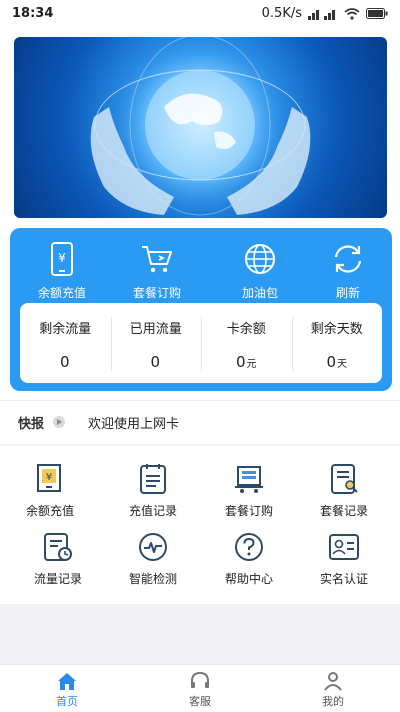 The height and width of the screenshot is (712, 400). What do you see at coordinates (248, 579) in the screenshot?
I see `grid-label: 帮助中心` at bounding box center [248, 579].